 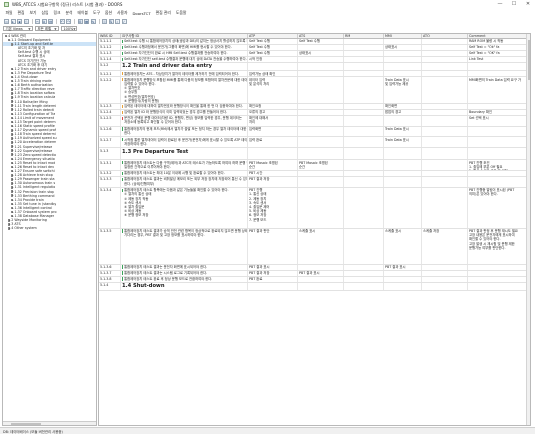 I want to click on redo-icon: ↷, so click(x=68, y=21).